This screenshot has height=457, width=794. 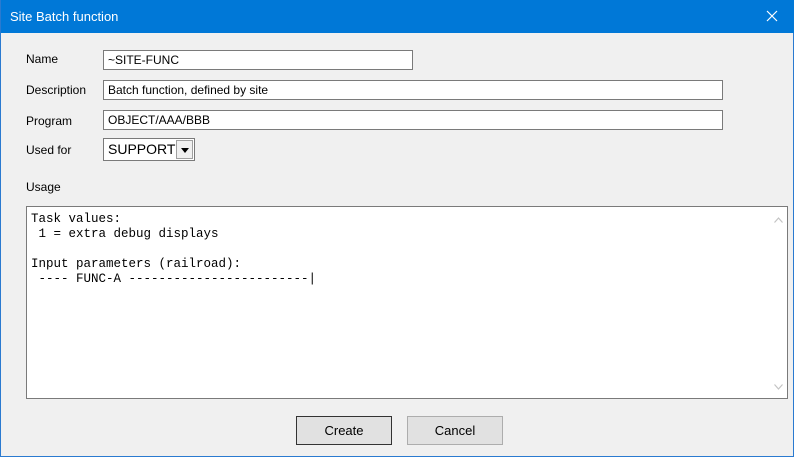 What do you see at coordinates (344, 430) in the screenshot?
I see `create-button: Create` at bounding box center [344, 430].